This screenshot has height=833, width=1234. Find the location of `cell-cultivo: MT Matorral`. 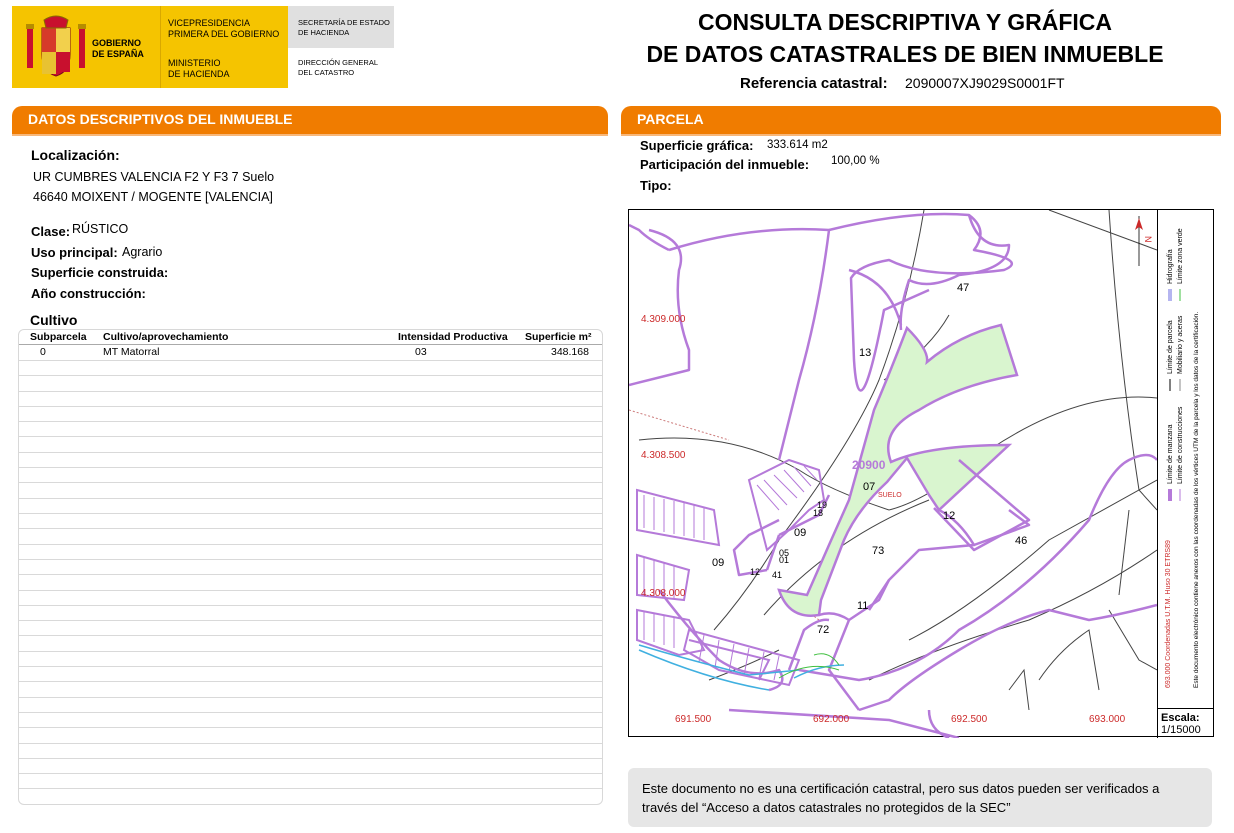

cell-cultivo: MT Matorral is located at coordinates (131, 352).